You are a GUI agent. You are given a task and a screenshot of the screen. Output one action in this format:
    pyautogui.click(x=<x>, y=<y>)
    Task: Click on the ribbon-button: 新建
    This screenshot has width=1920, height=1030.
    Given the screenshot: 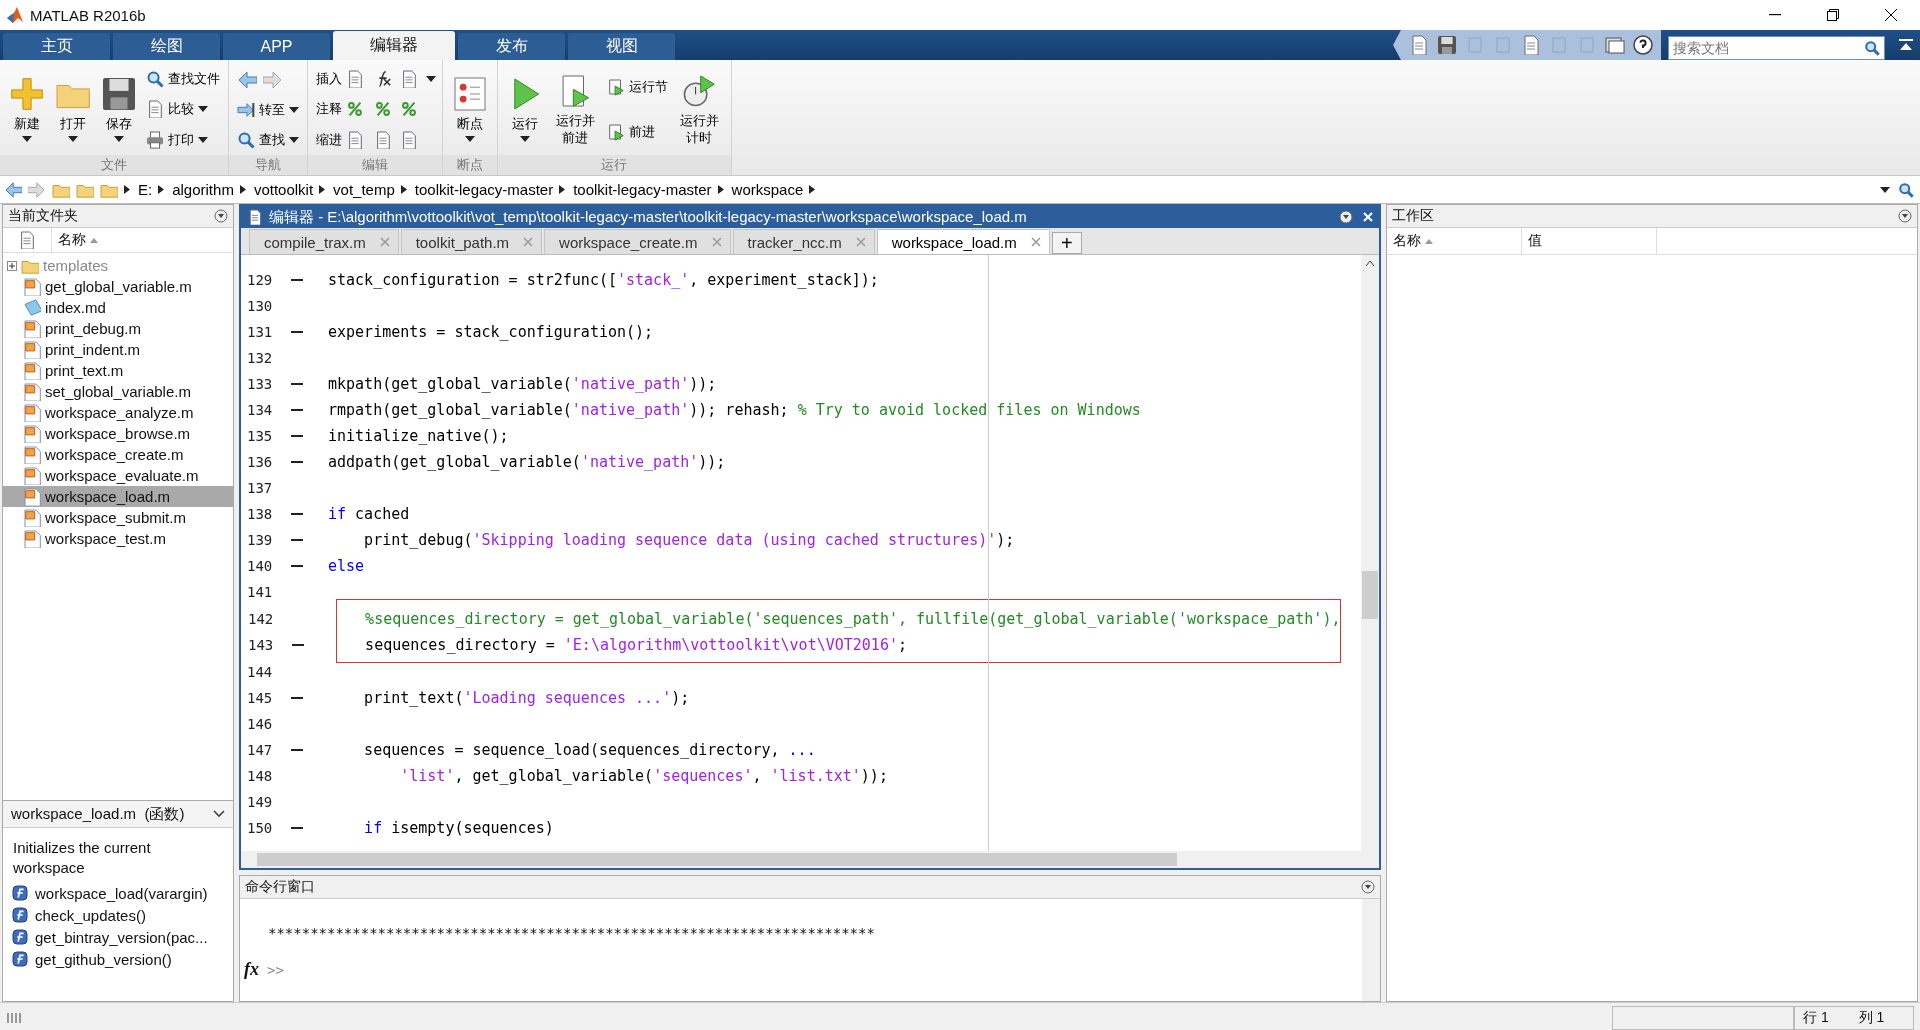 What is the action you would take?
    pyautogui.click(x=27, y=109)
    